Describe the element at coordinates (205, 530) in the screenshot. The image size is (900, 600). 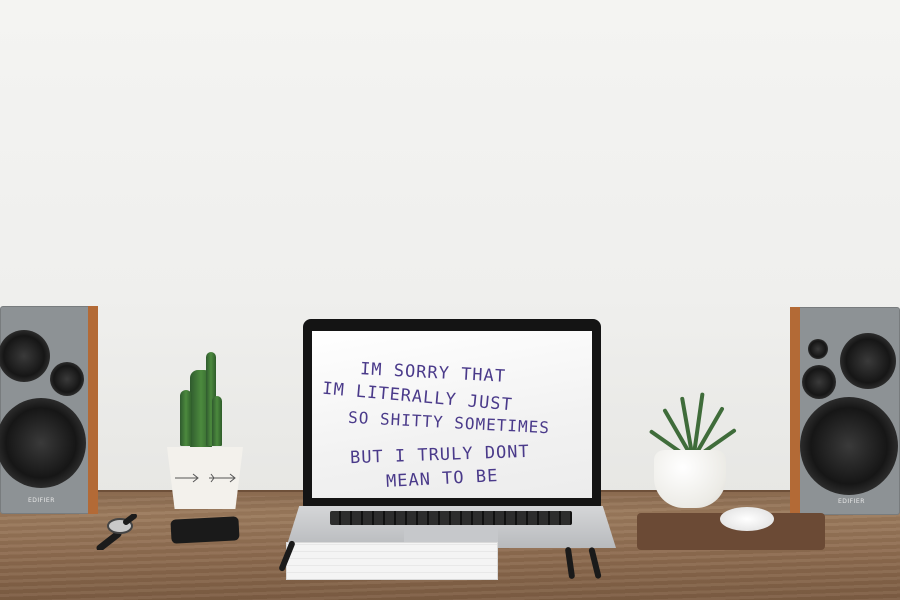
I see `smartphone` at that location.